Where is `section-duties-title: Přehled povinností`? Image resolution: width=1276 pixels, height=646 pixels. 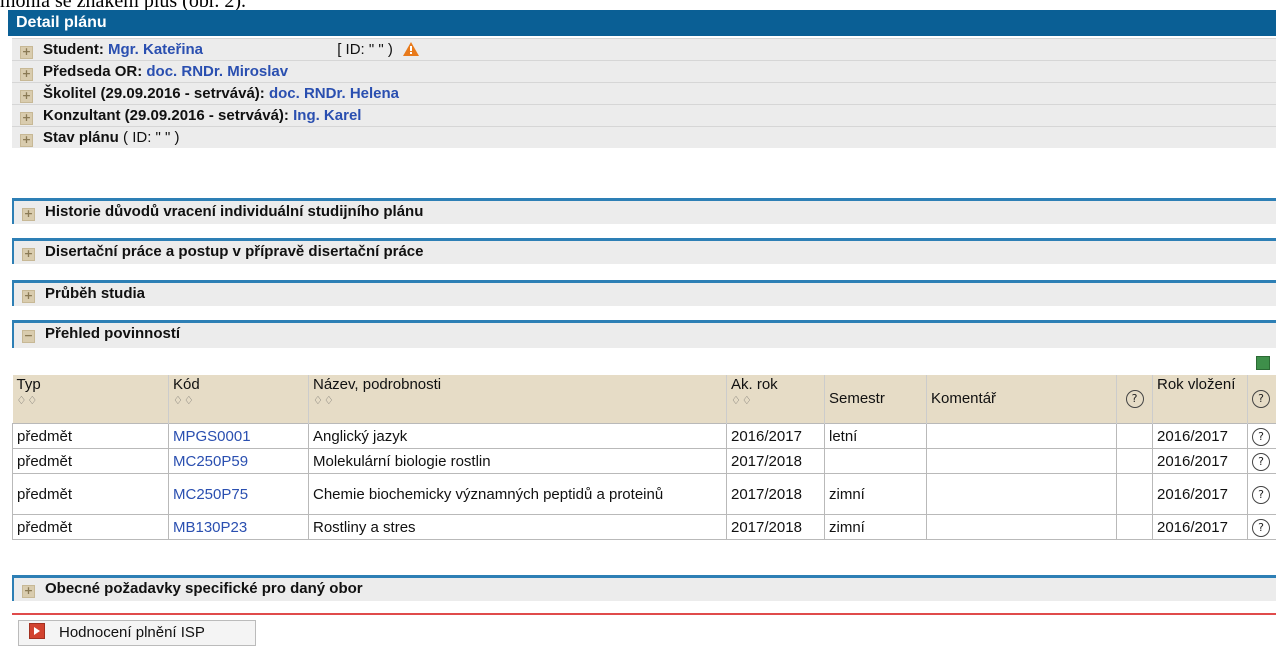
section-duties-title: Přehled povinností is located at coordinates (113, 333).